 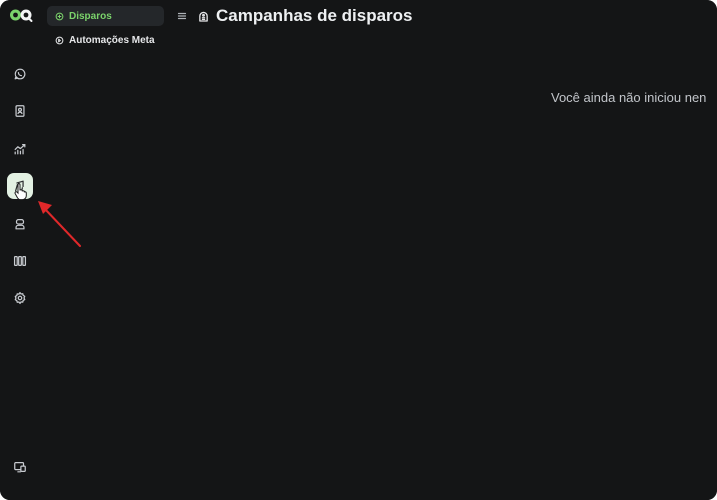 I want to click on hamburger-icon, so click(x=182, y=16).